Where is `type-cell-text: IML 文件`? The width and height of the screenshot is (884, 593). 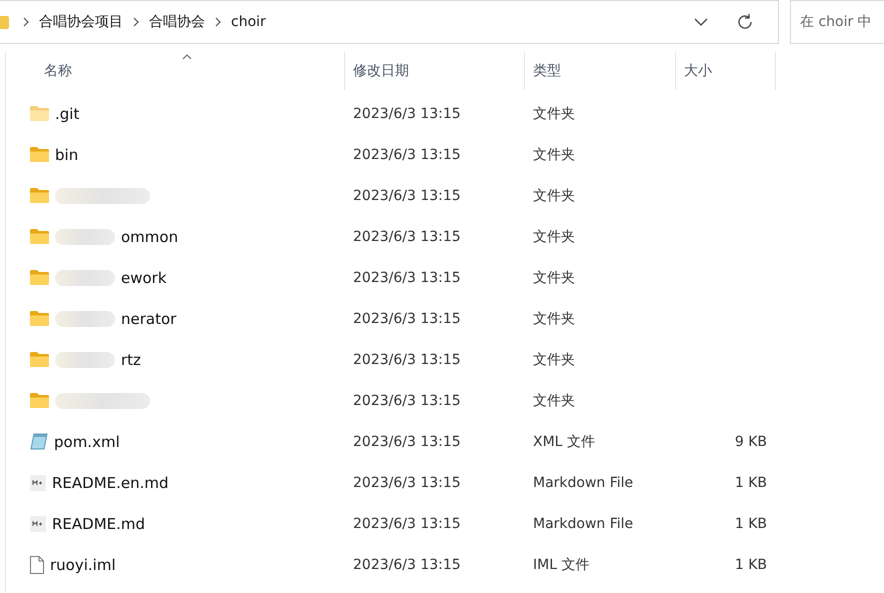
type-cell-text: IML 文件 is located at coordinates (561, 565).